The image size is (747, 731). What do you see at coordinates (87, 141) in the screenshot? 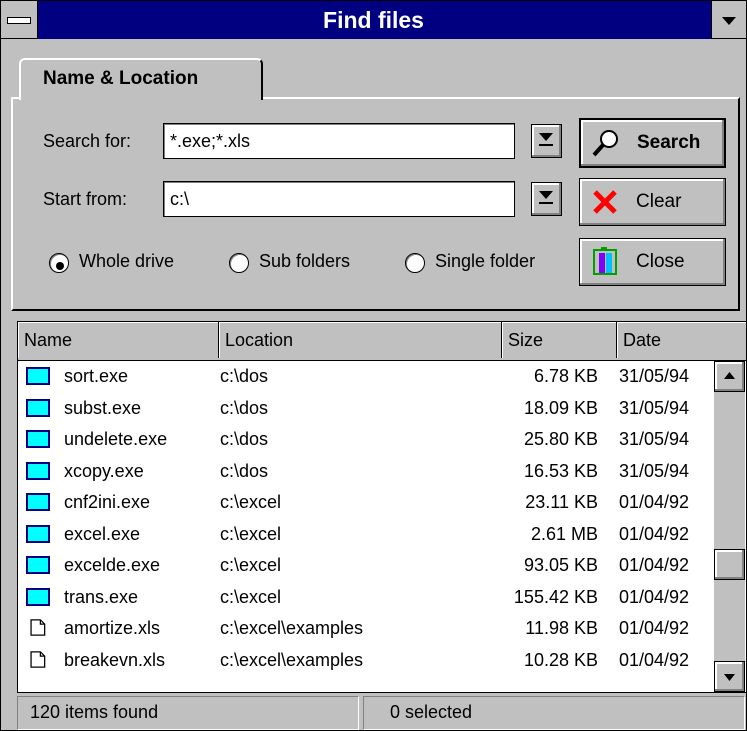
I see `search-for-label: Search for:` at bounding box center [87, 141].